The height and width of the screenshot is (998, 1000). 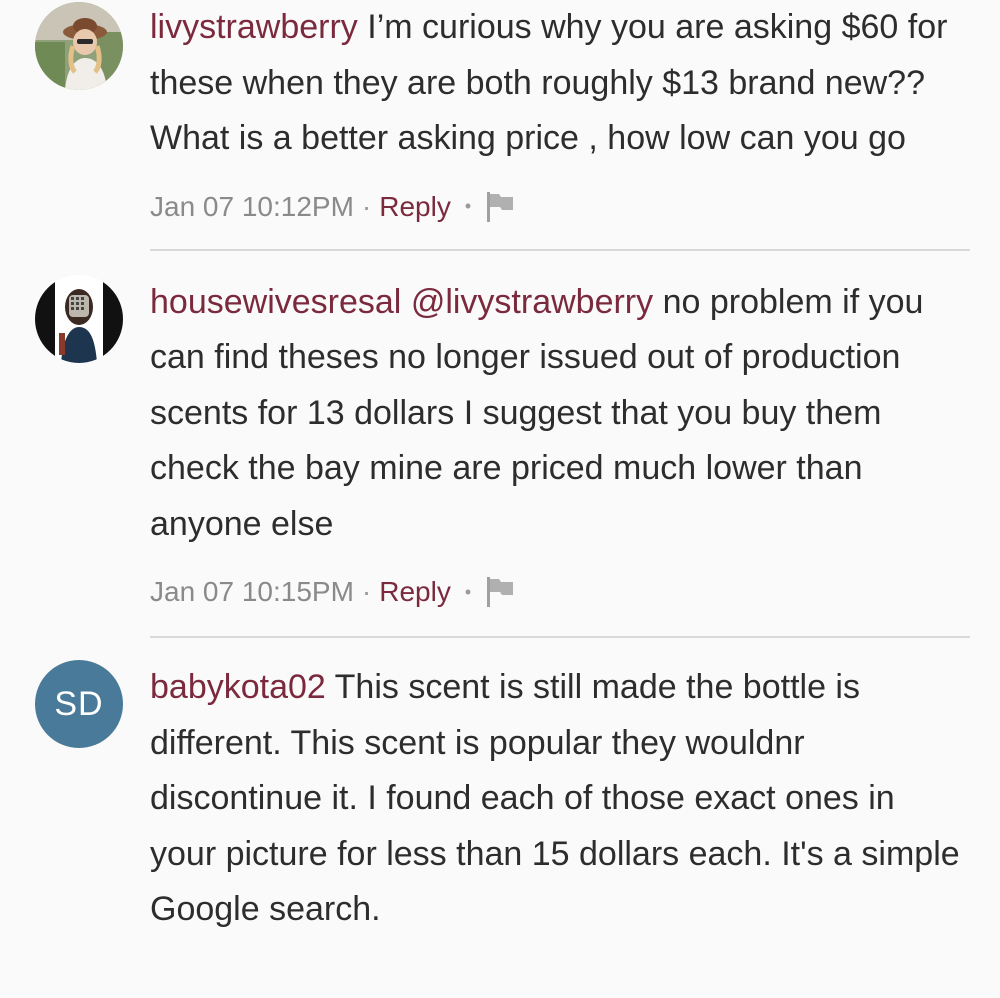 I want to click on avatar-initials: SD, so click(x=79, y=703).